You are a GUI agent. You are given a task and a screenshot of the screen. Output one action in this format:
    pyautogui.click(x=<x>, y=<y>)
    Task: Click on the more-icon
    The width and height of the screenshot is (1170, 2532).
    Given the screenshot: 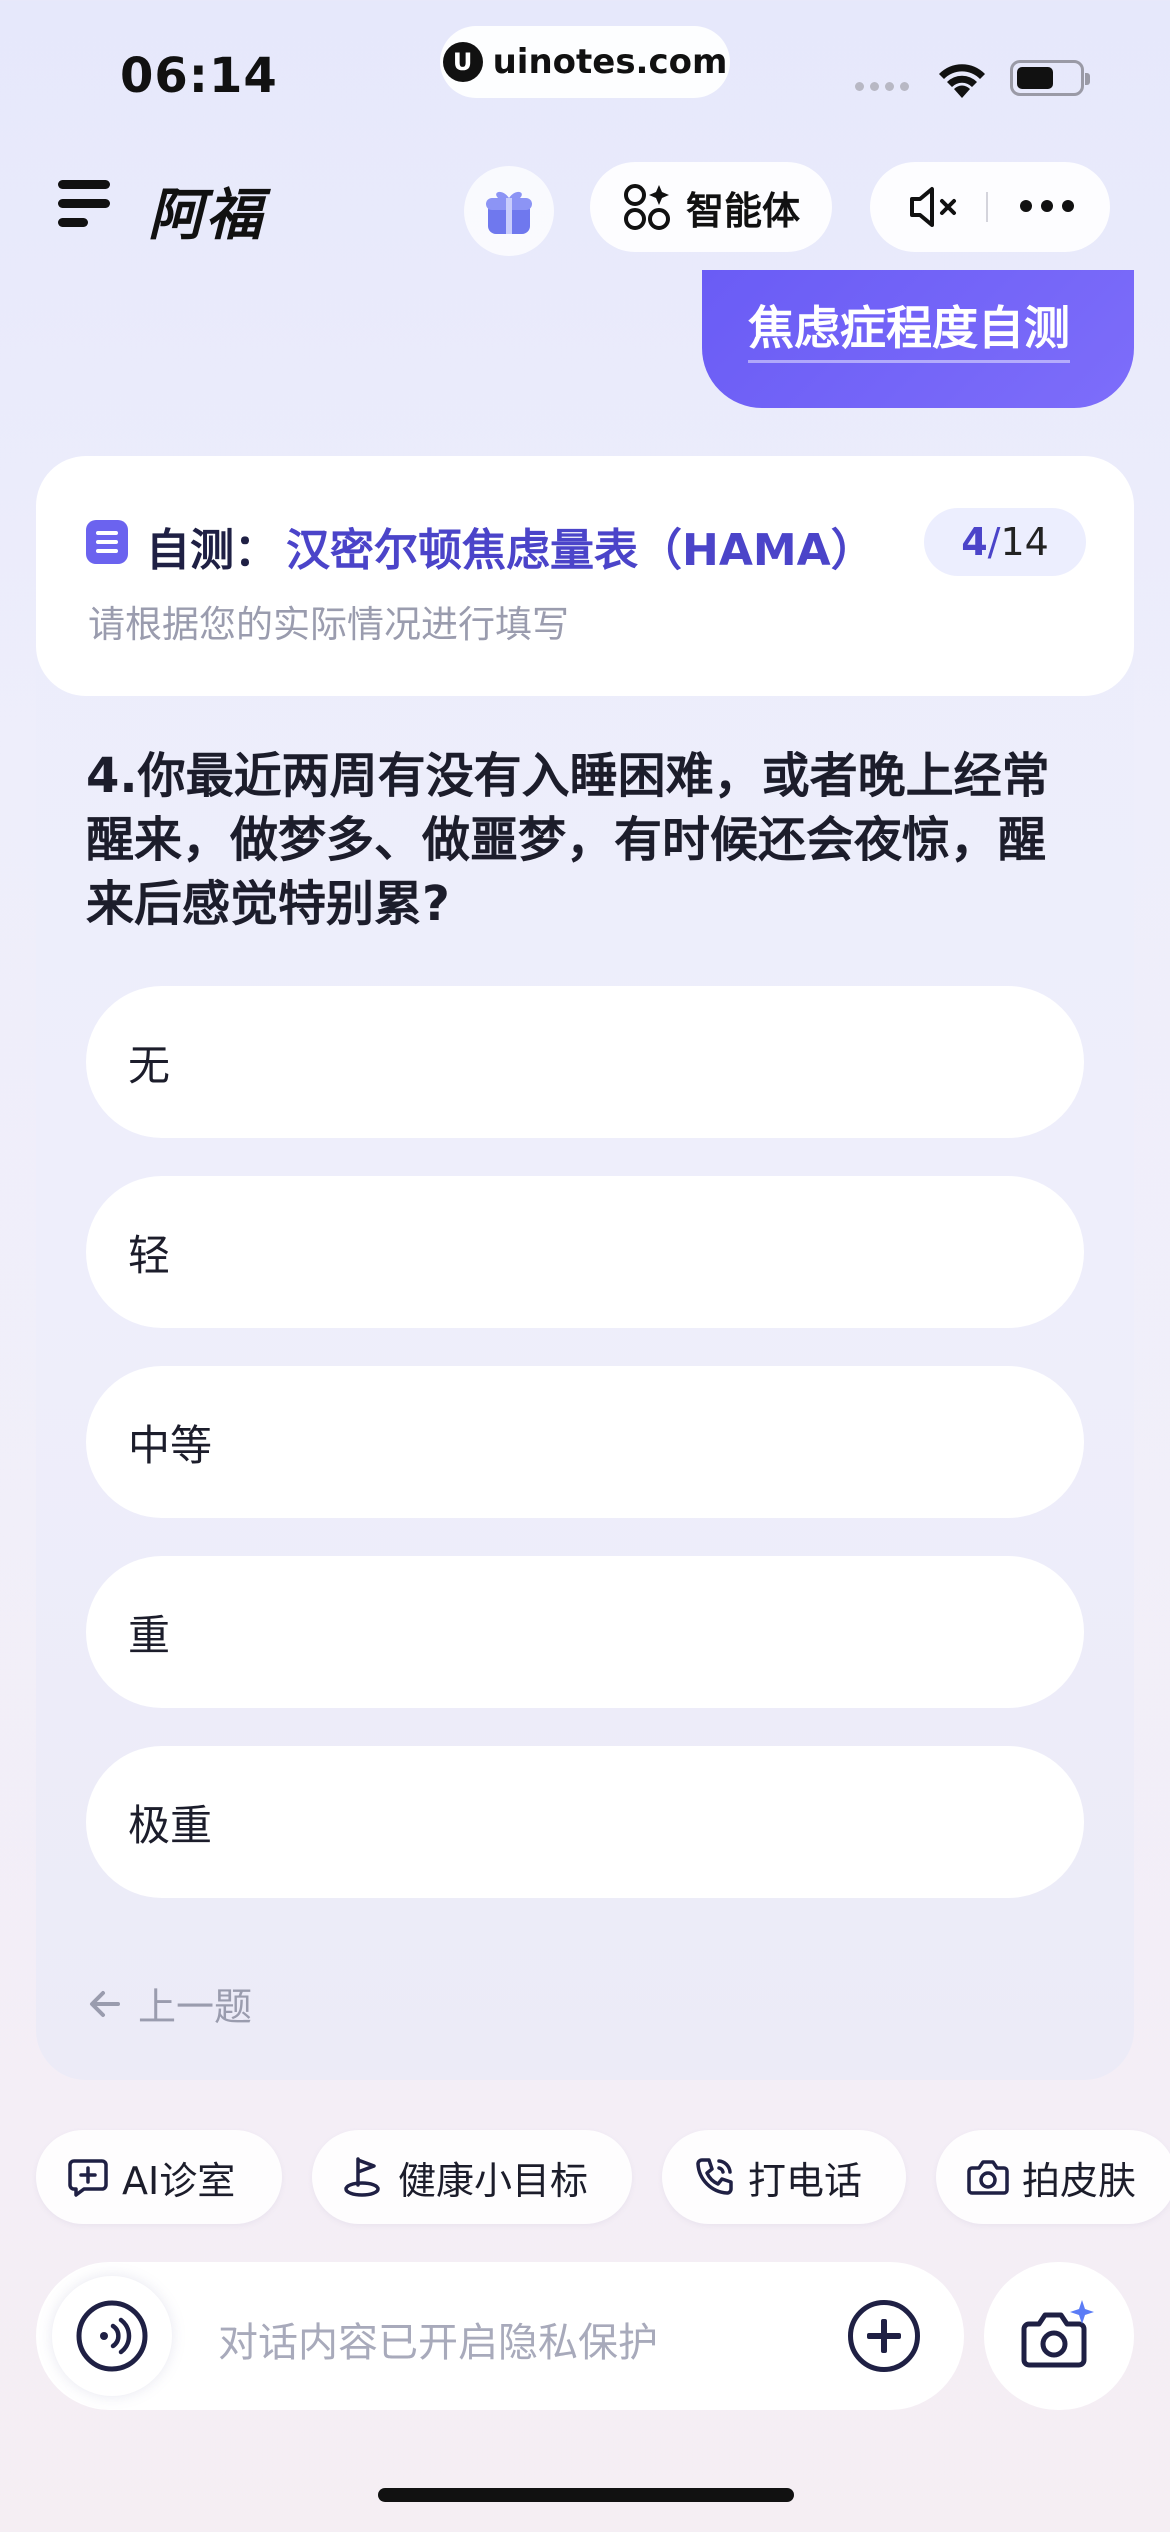 What is the action you would take?
    pyautogui.click(x=1047, y=206)
    